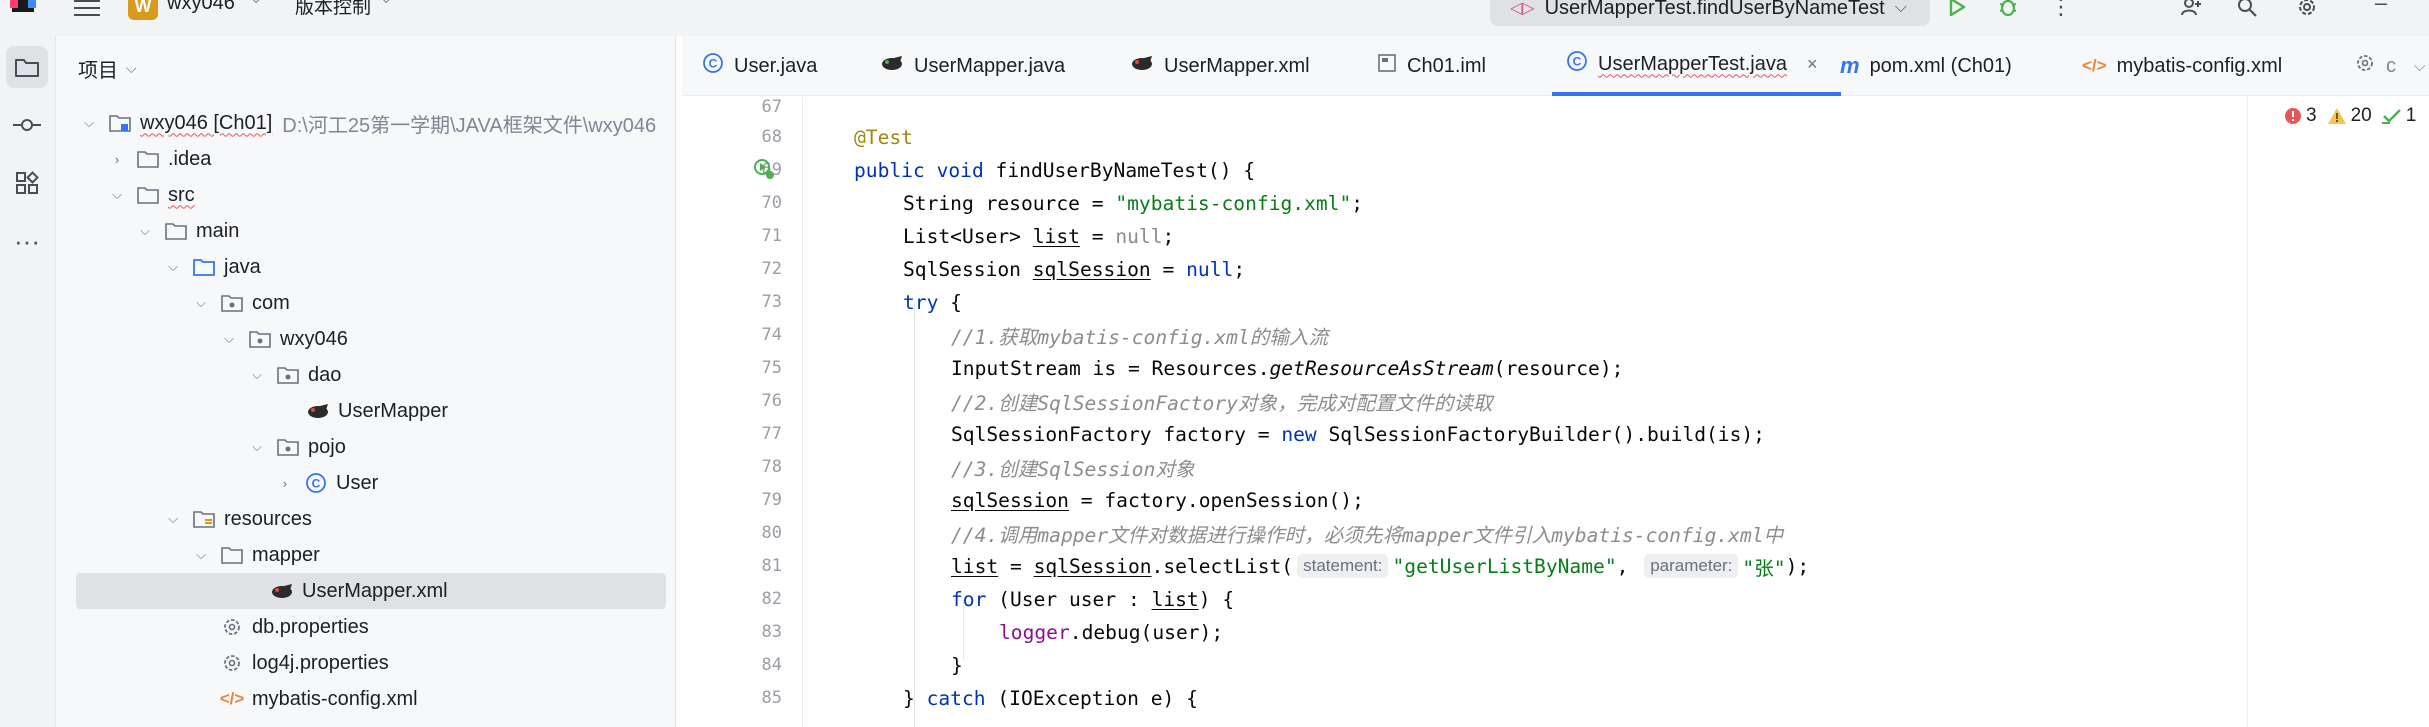 Image resolution: width=2429 pixels, height=727 pixels. I want to click on search-icon, so click(2247, 11).